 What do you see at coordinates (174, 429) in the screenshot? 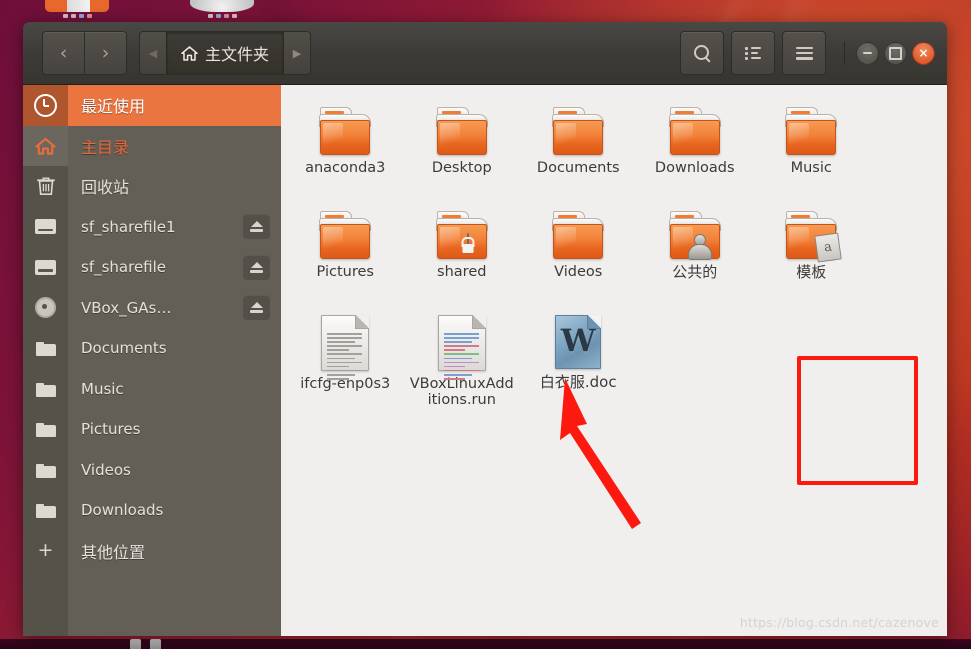
I see `sidebar-item-Pictures: Pictures` at bounding box center [174, 429].